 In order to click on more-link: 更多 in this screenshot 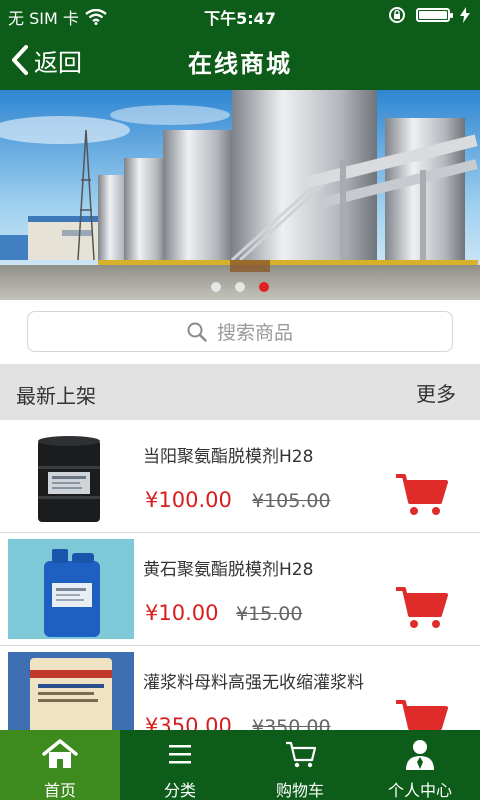, I will do `click(436, 392)`.